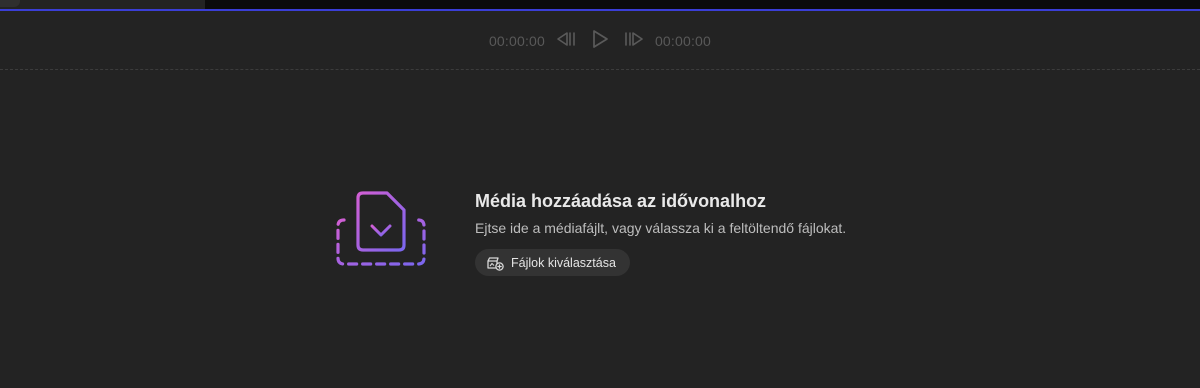 This screenshot has width=1200, height=388. Describe the element at coordinates (621, 201) in the screenshot. I see `drop-title: Média hozzáadása az idővonalhoz` at that location.